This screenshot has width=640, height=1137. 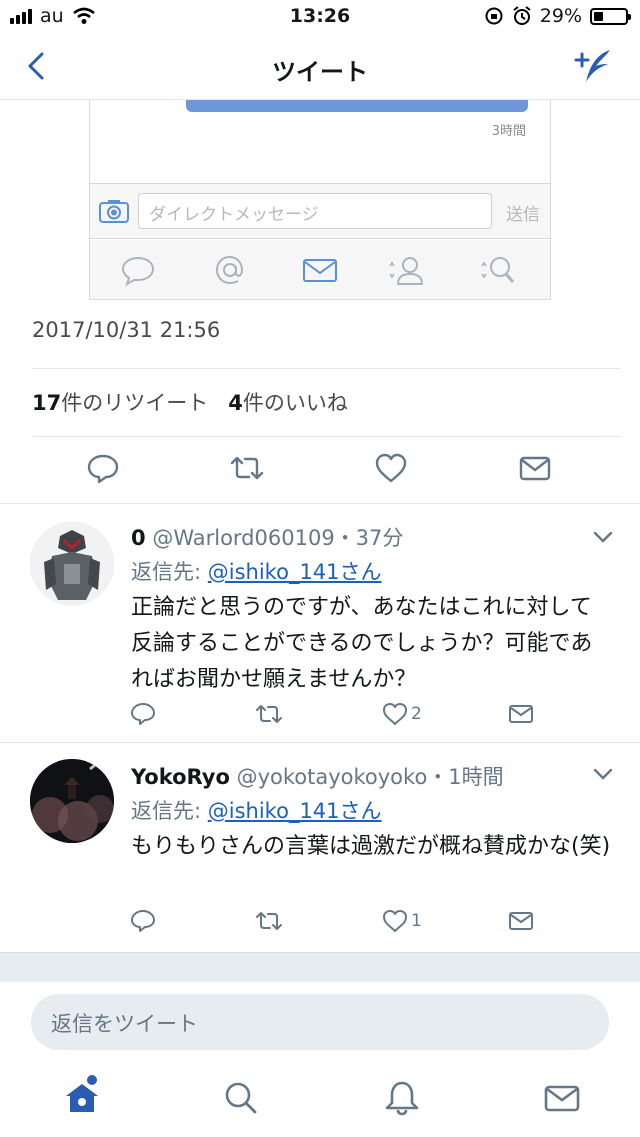 I want to click on status-bar: au 13:26 29%, so click(x=320, y=18).